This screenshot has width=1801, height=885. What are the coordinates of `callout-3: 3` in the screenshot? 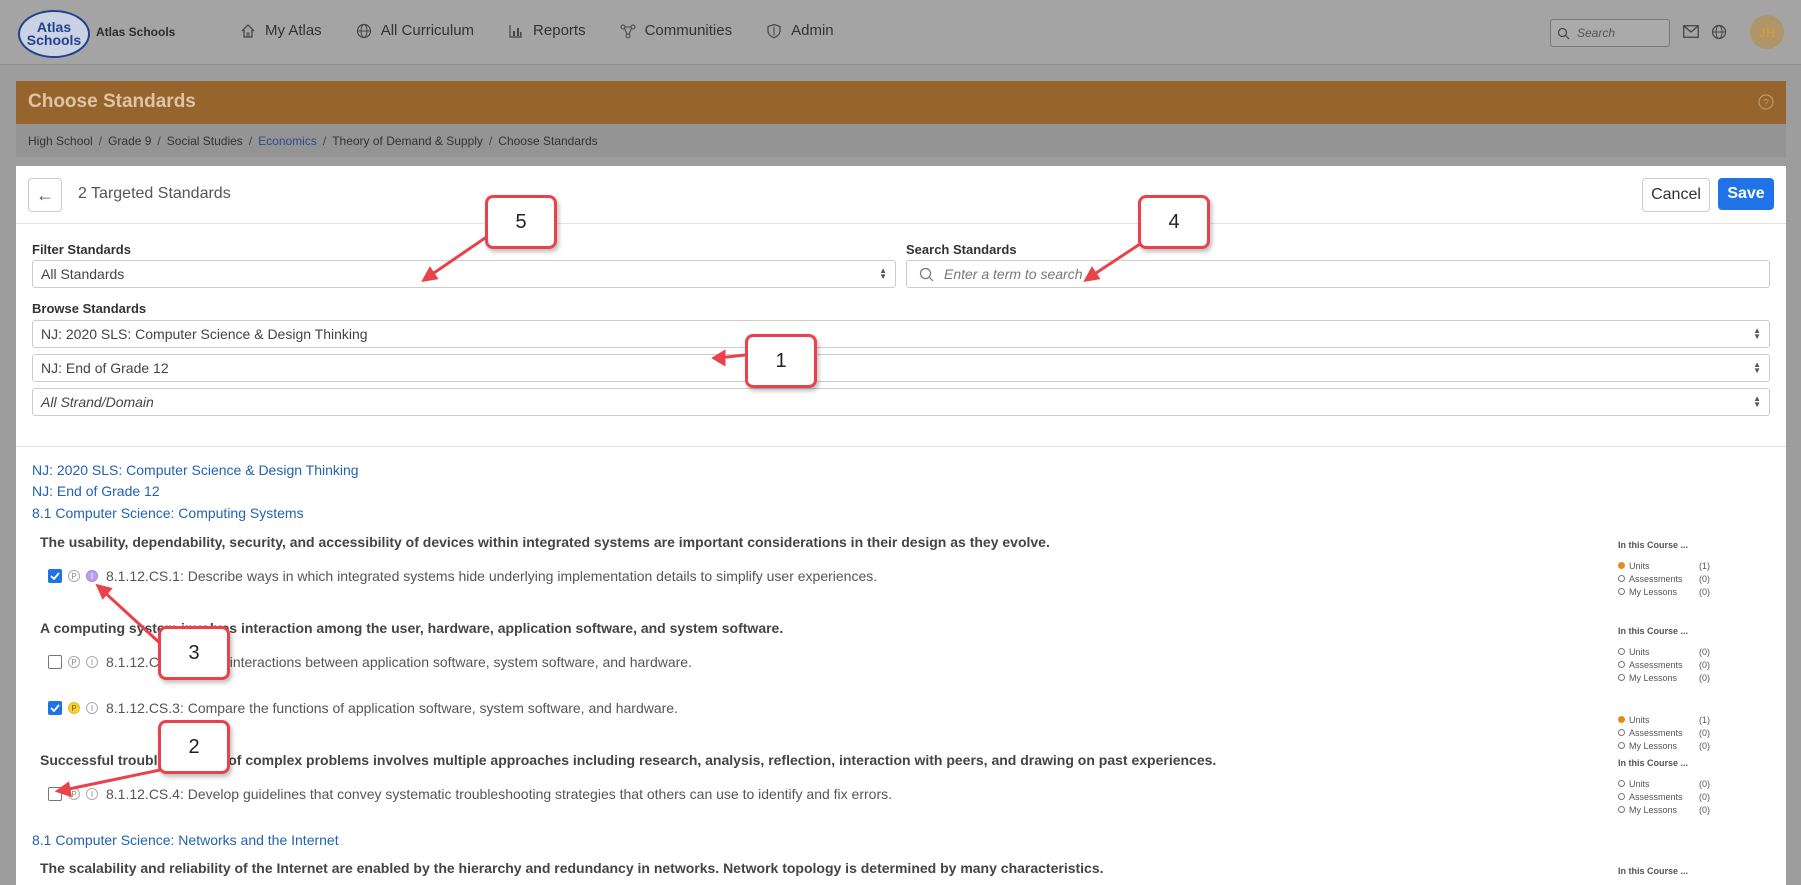 It's located at (194, 653).